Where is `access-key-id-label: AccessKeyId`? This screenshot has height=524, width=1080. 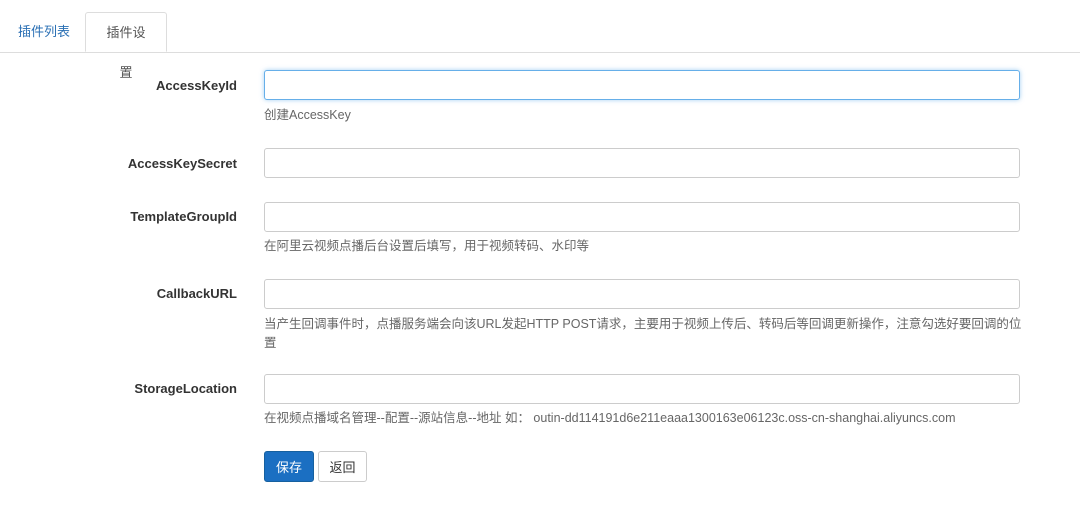 access-key-id-label: AccessKeyId is located at coordinates (196, 85).